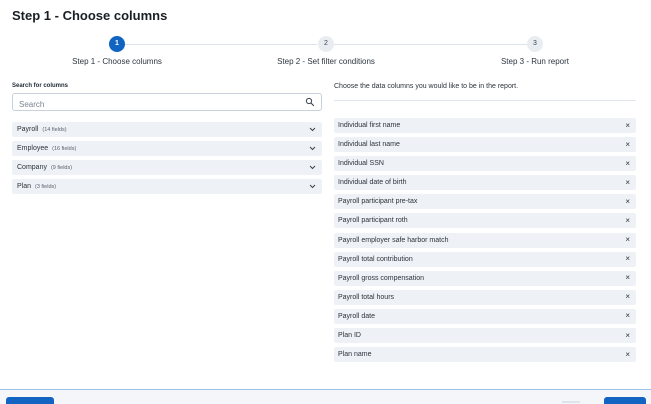 The height and width of the screenshot is (404, 651). What do you see at coordinates (46, 186) in the screenshot?
I see `group-field-count: (3 fields)` at bounding box center [46, 186].